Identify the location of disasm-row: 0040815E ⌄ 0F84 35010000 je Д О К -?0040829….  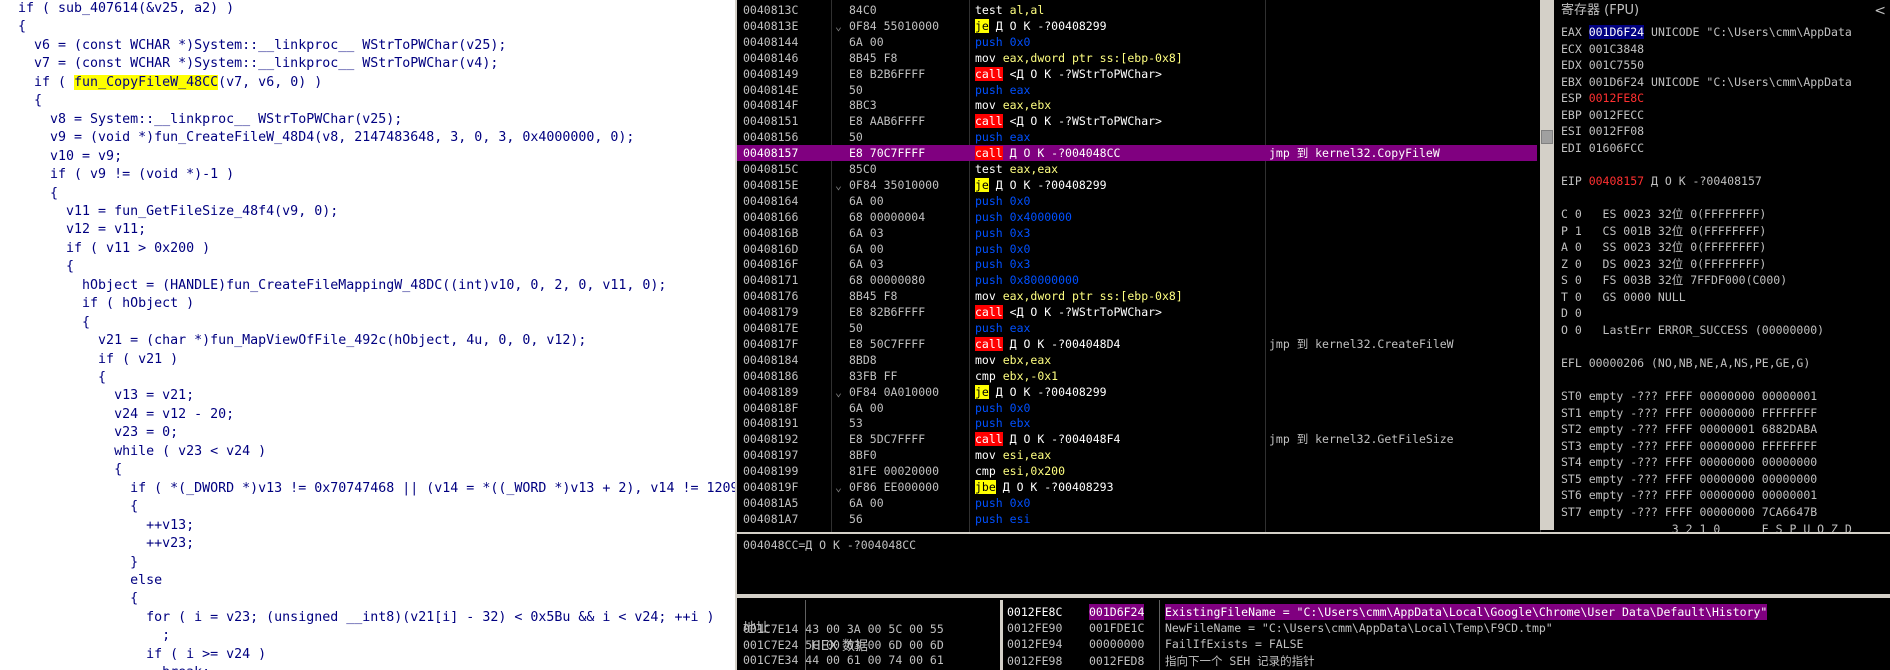
(1137, 185).